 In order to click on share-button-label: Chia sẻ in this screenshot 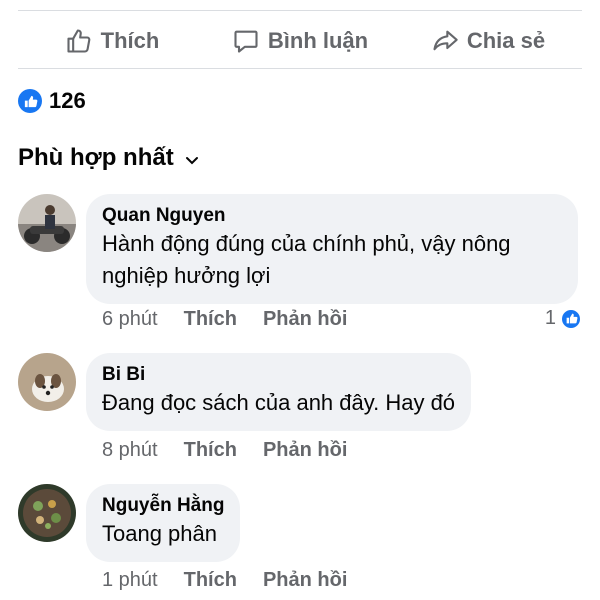, I will do `click(506, 40)`.